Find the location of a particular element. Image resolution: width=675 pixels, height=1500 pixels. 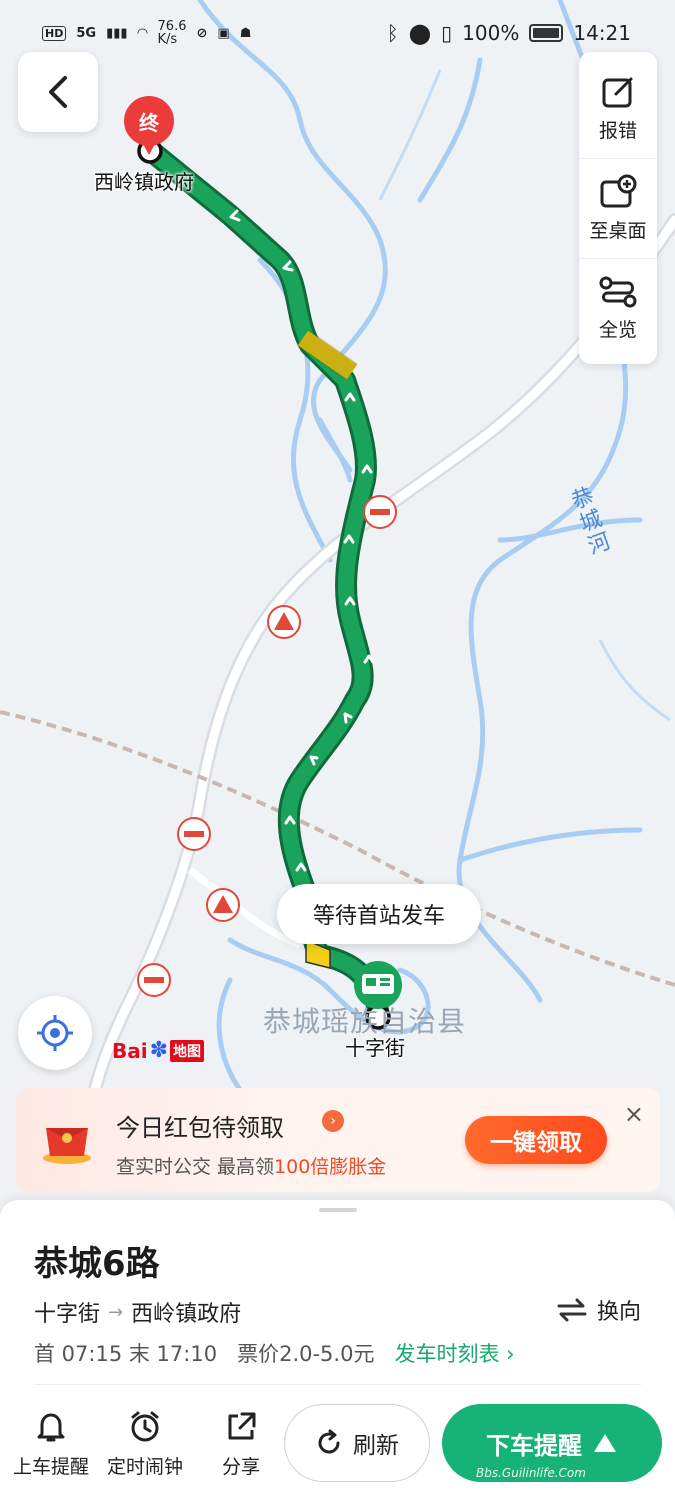

edit-icon is located at coordinates (617, 92).